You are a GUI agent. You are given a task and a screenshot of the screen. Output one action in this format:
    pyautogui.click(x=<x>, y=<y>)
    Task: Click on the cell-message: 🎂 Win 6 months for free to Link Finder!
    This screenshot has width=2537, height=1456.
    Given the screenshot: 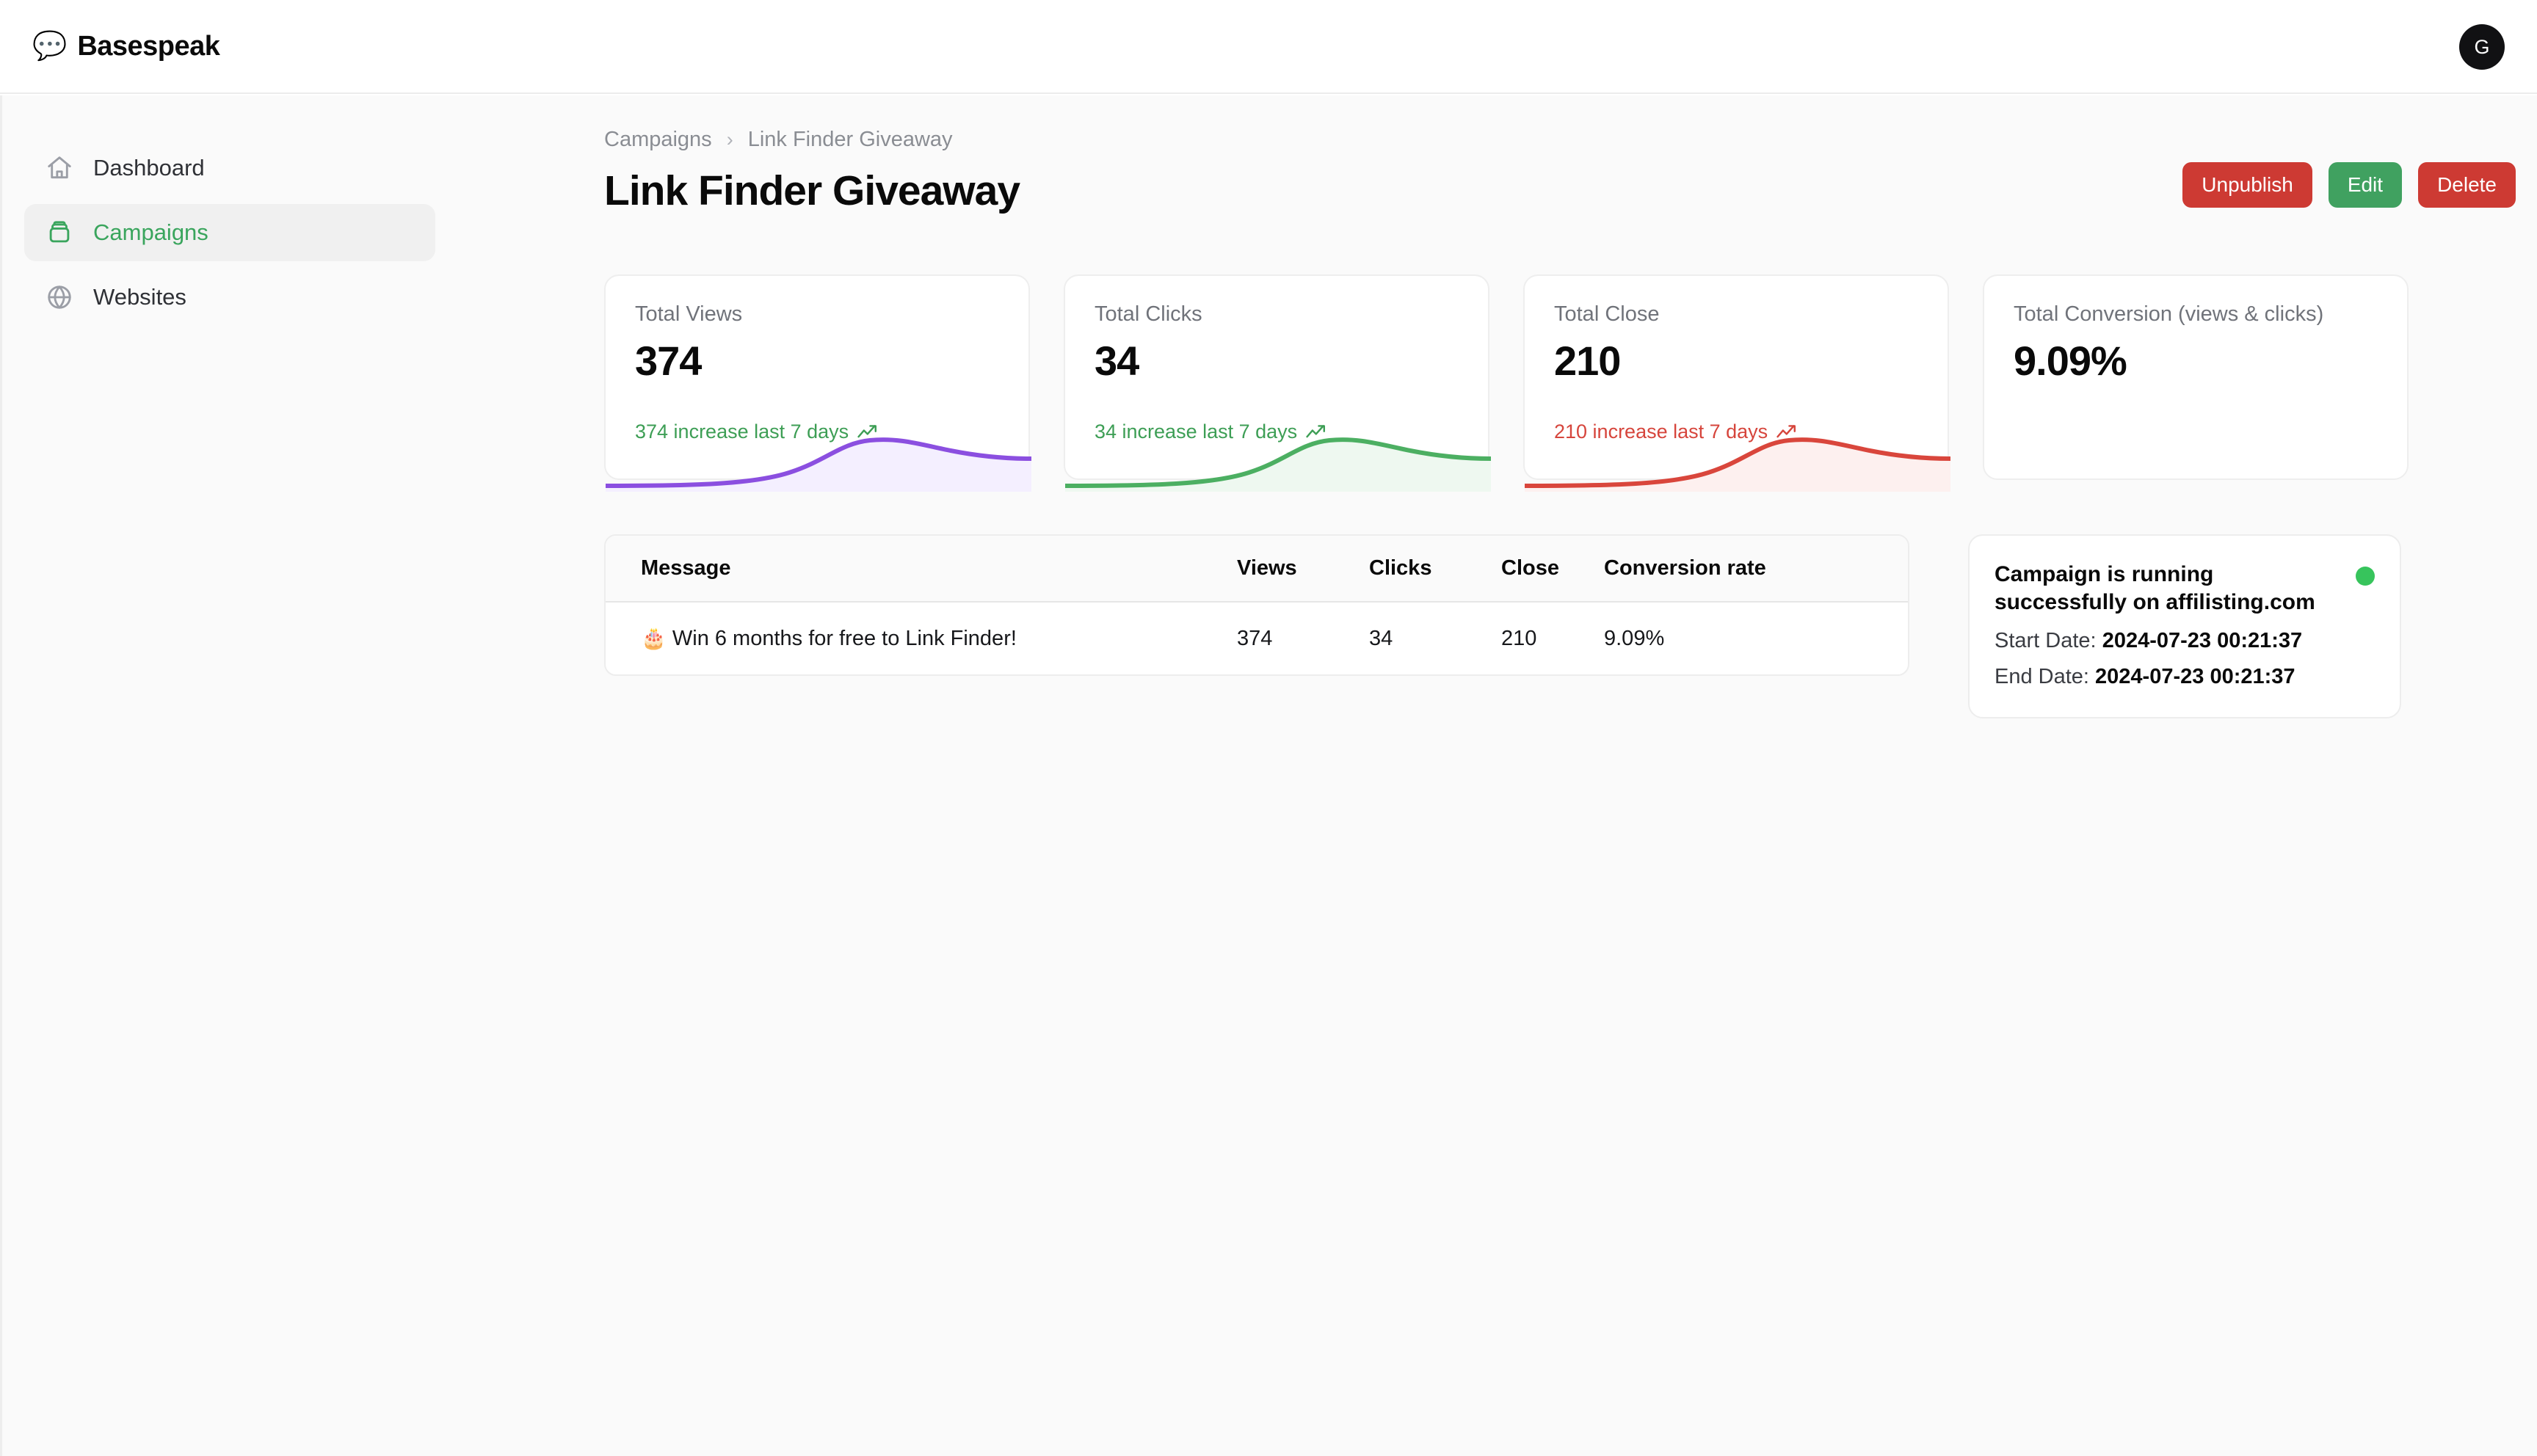 What is the action you would take?
    pyautogui.click(x=921, y=638)
    